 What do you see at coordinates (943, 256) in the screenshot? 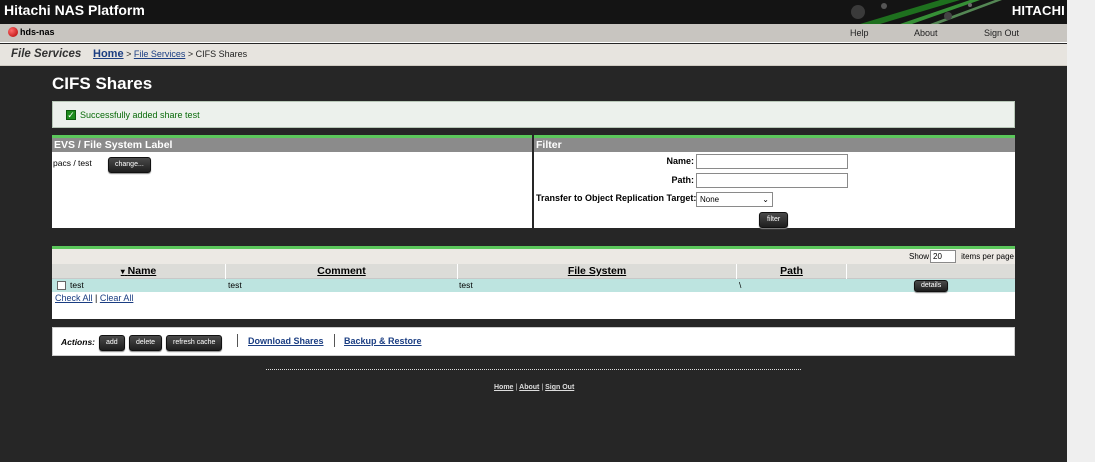
I see `items-per-page-input: 20` at bounding box center [943, 256].